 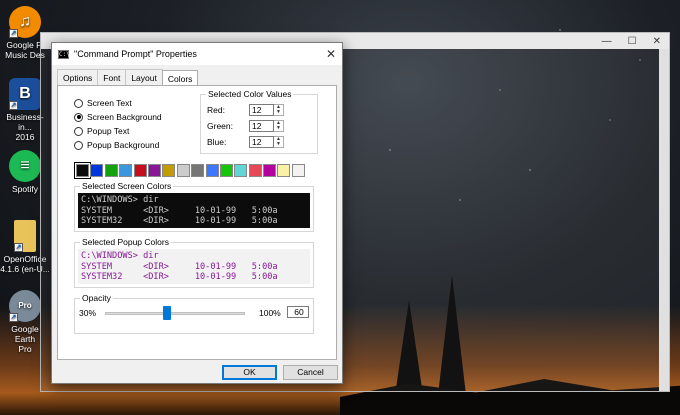 What do you see at coordinates (167, 313) in the screenshot?
I see `opacity-slider-thumb` at bounding box center [167, 313].